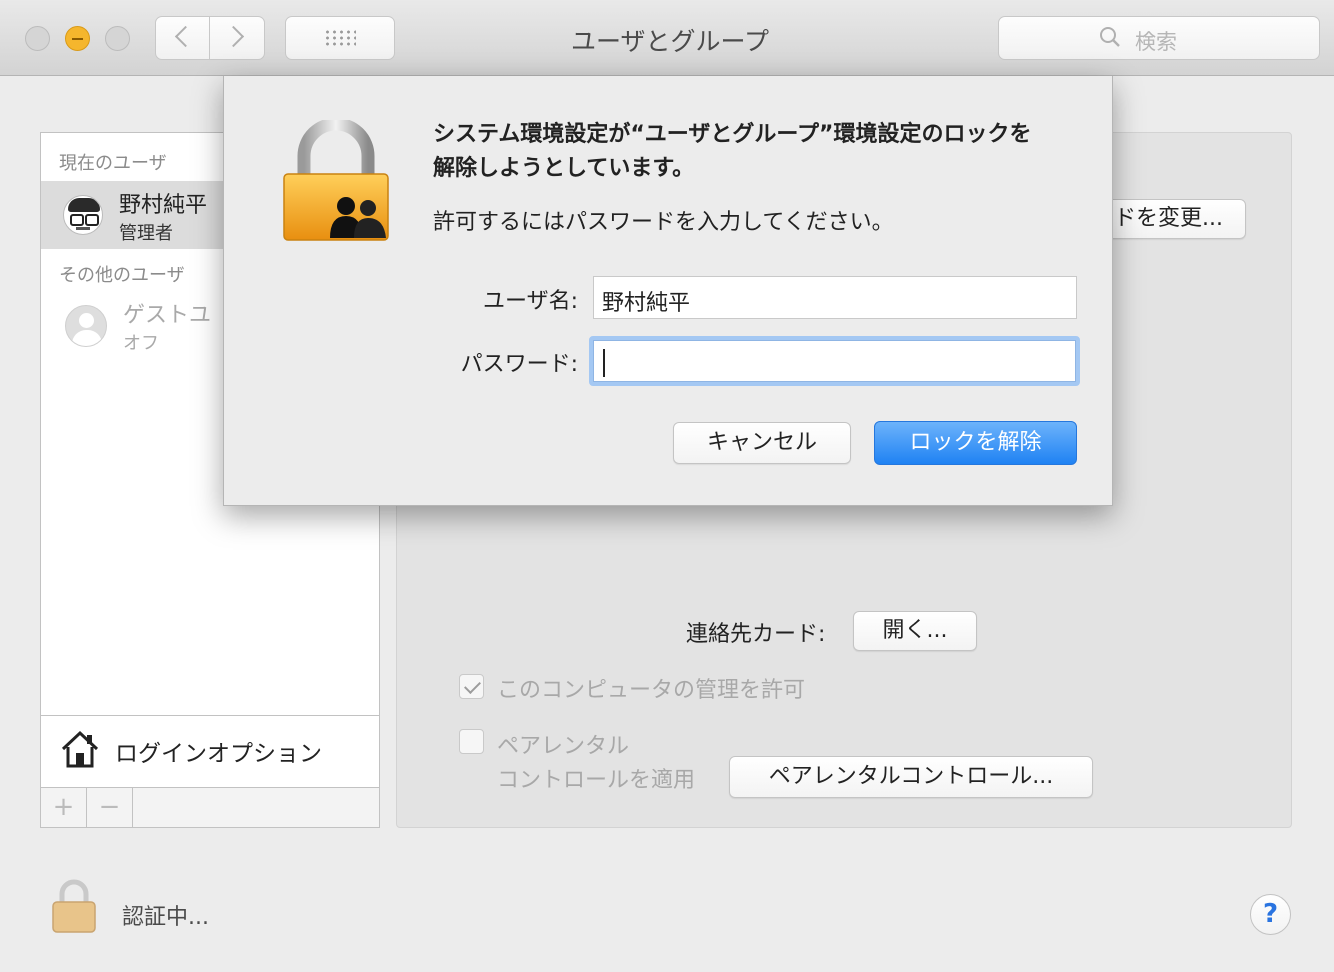  Describe the element at coordinates (86, 326) in the screenshot. I see `guest-avatar` at that location.